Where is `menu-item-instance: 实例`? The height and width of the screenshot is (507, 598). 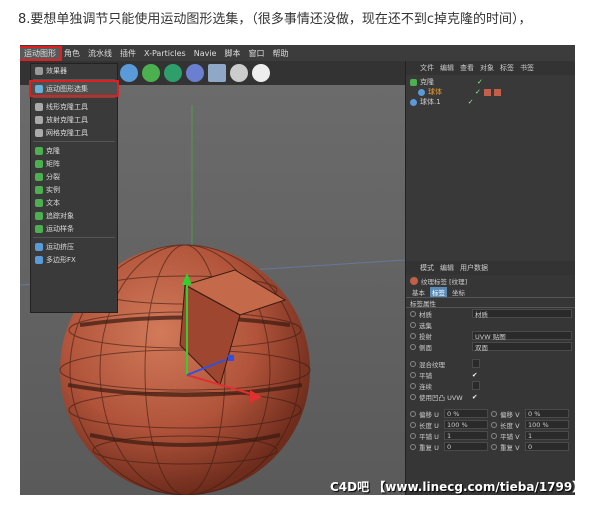
menu-item-instance: 实例 is located at coordinates (74, 189).